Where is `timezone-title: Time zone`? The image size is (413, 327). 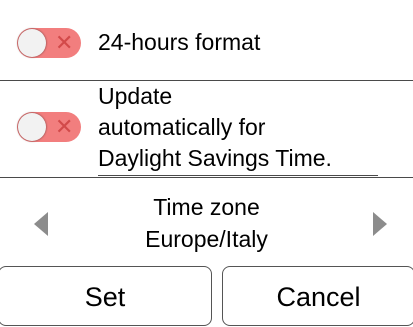 timezone-title: Time zone is located at coordinates (206, 207).